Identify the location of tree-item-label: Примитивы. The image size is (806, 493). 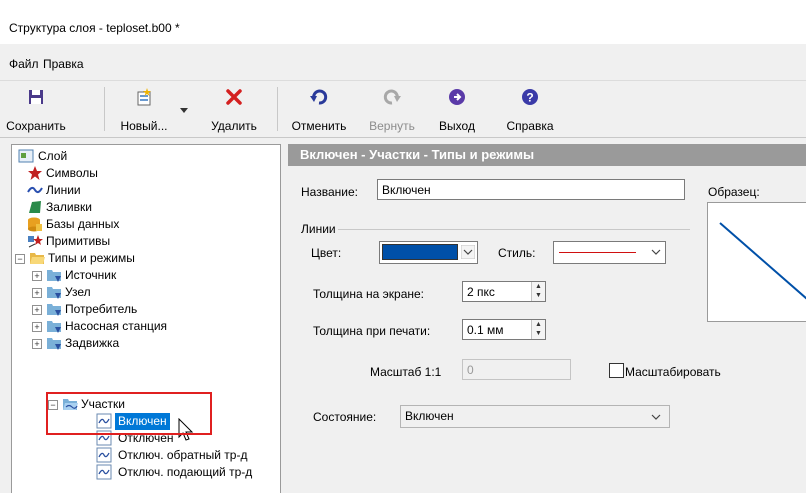
(78, 241).